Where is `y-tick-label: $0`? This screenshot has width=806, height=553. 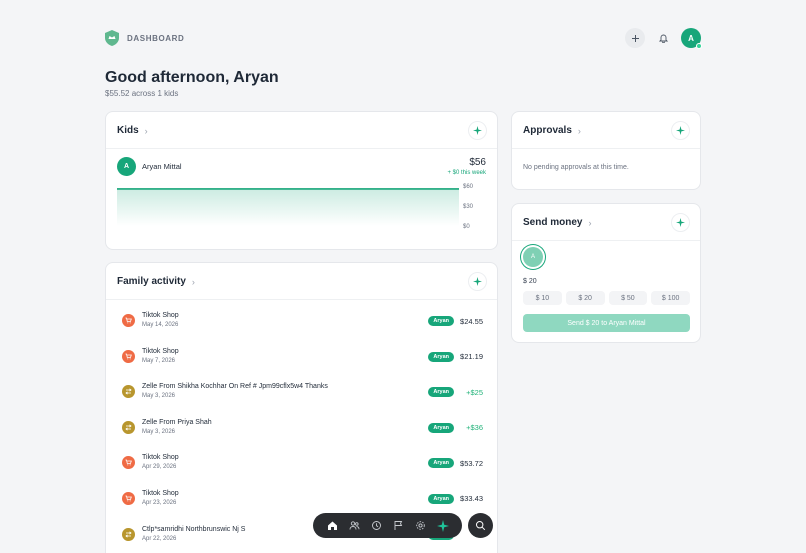
y-tick-label: $0 is located at coordinates (466, 227).